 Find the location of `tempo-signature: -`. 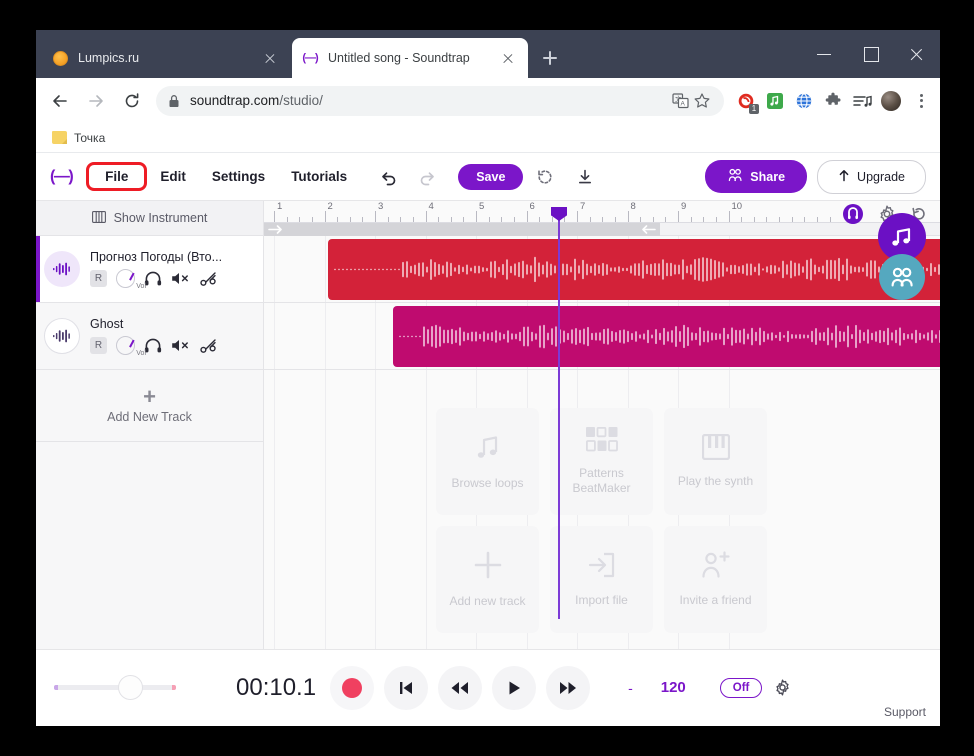

tempo-signature: - is located at coordinates (630, 688).